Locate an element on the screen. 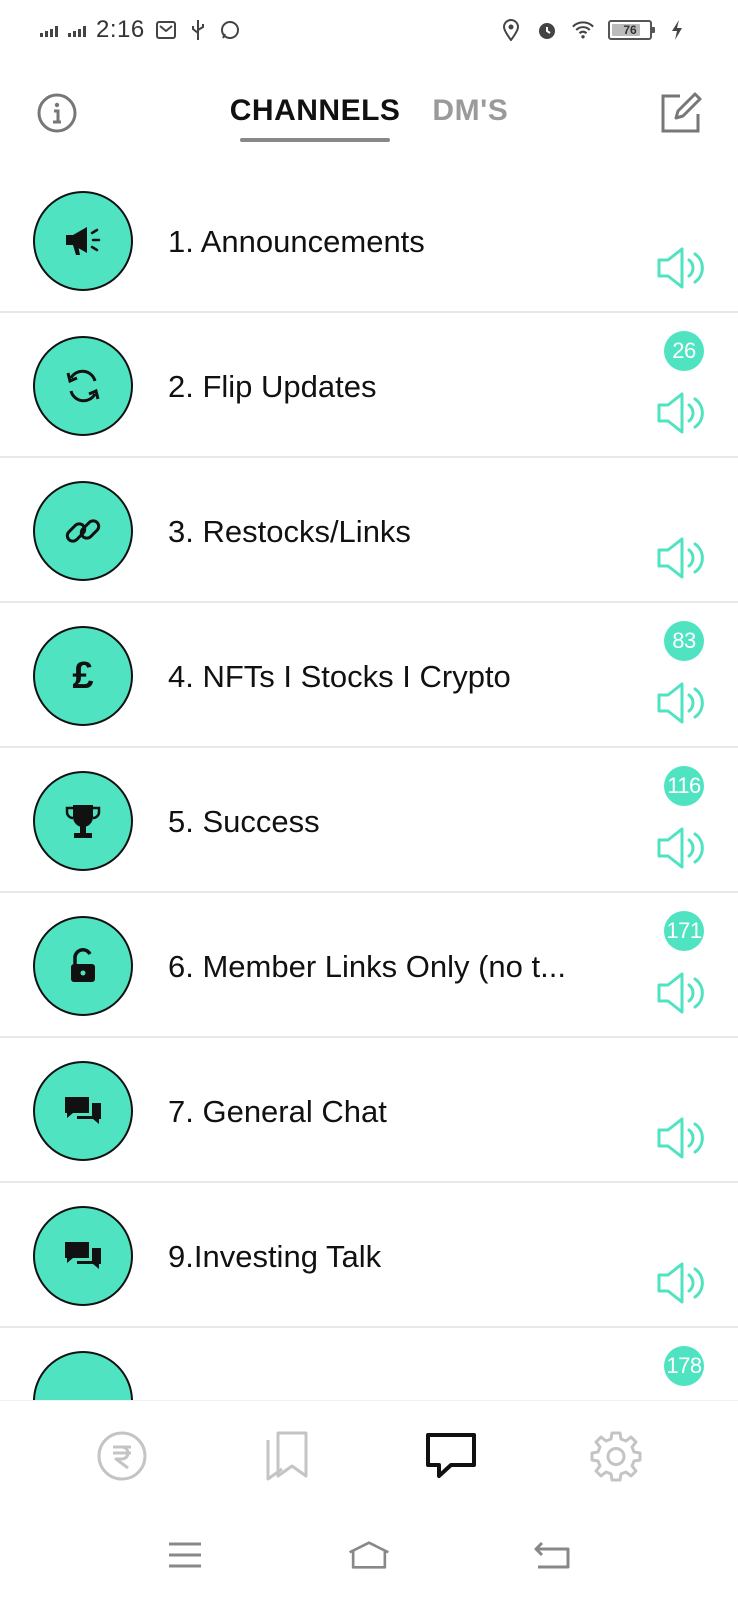 The width and height of the screenshot is (738, 1600). channel-row: £ 4. NFTs I Stocks I Crypto 83 is located at coordinates (369, 675).